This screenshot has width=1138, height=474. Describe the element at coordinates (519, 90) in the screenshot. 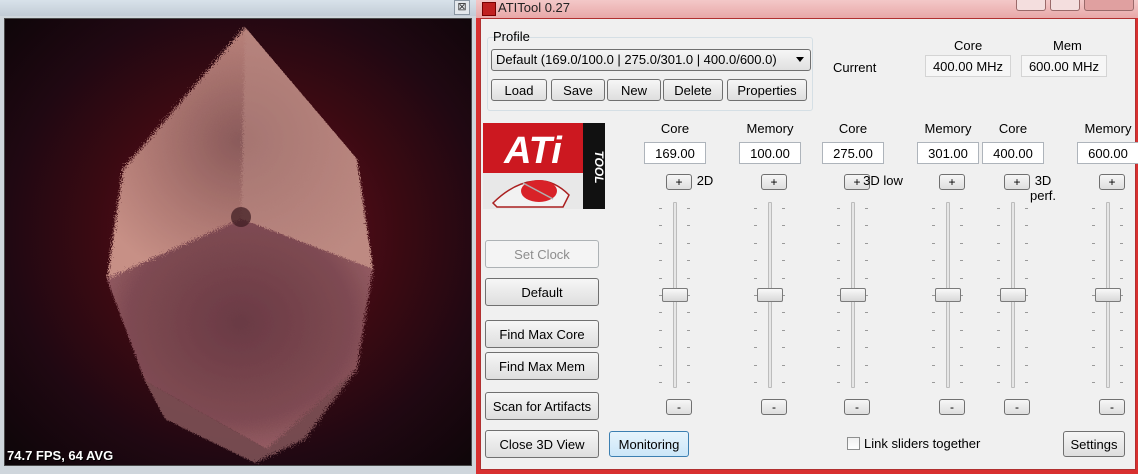

I see `load-button: Load` at that location.